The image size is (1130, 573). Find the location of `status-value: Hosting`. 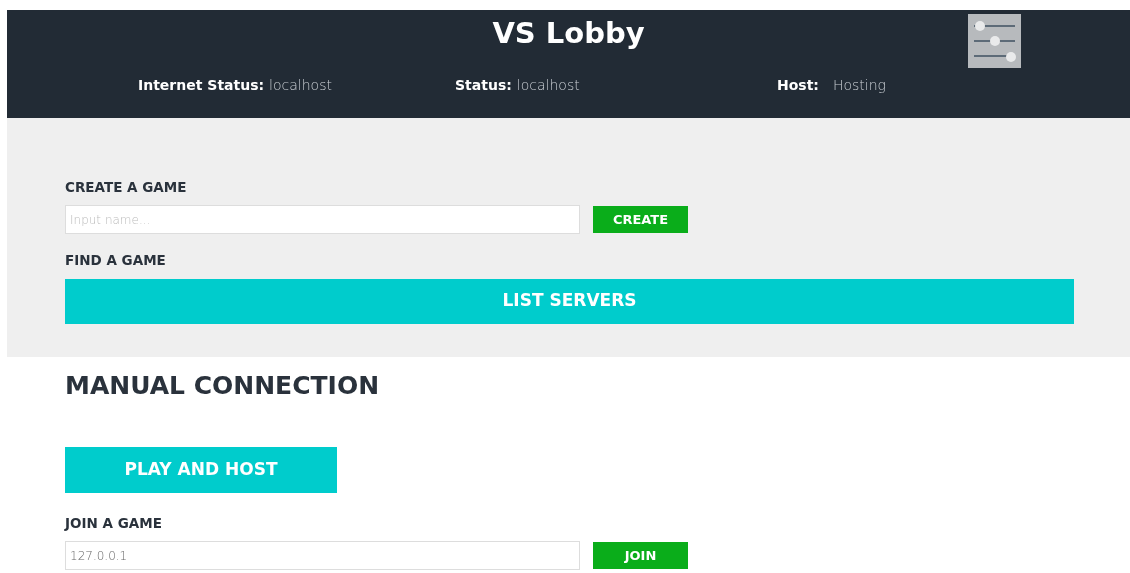

status-value: Hosting is located at coordinates (859, 85).